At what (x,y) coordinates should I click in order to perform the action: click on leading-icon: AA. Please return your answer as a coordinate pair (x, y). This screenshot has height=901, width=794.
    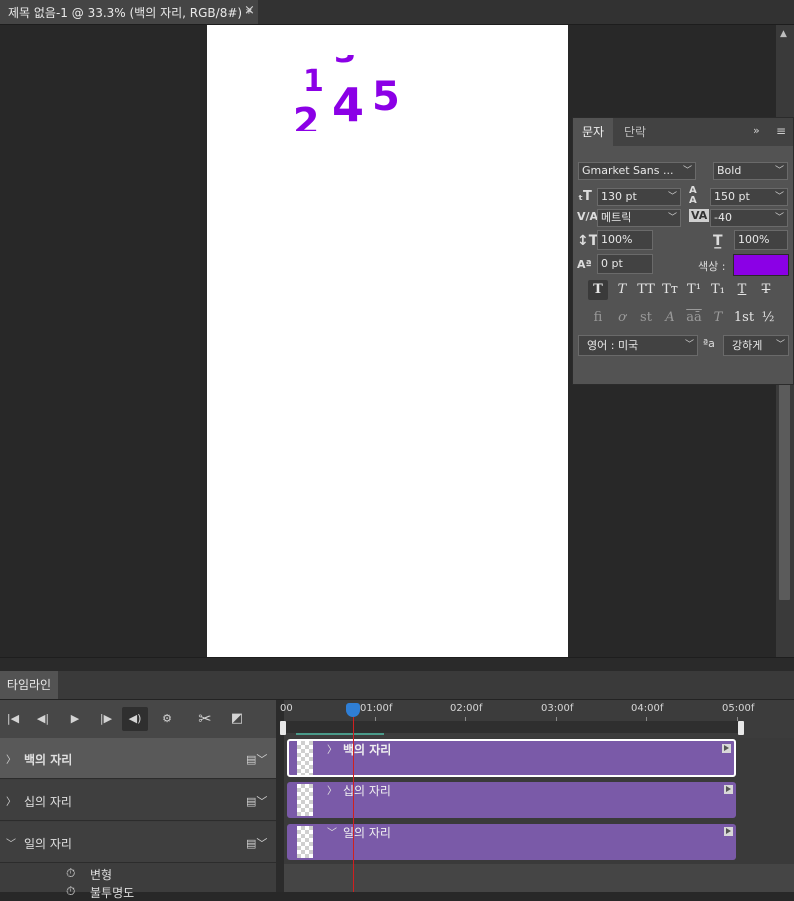
    Looking at the image, I should click on (693, 195).